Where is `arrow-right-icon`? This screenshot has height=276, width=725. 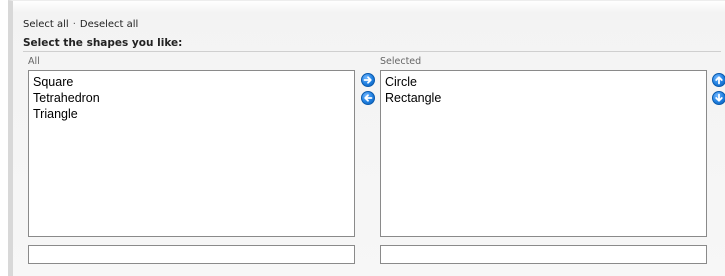
arrow-right-icon is located at coordinates (367, 80).